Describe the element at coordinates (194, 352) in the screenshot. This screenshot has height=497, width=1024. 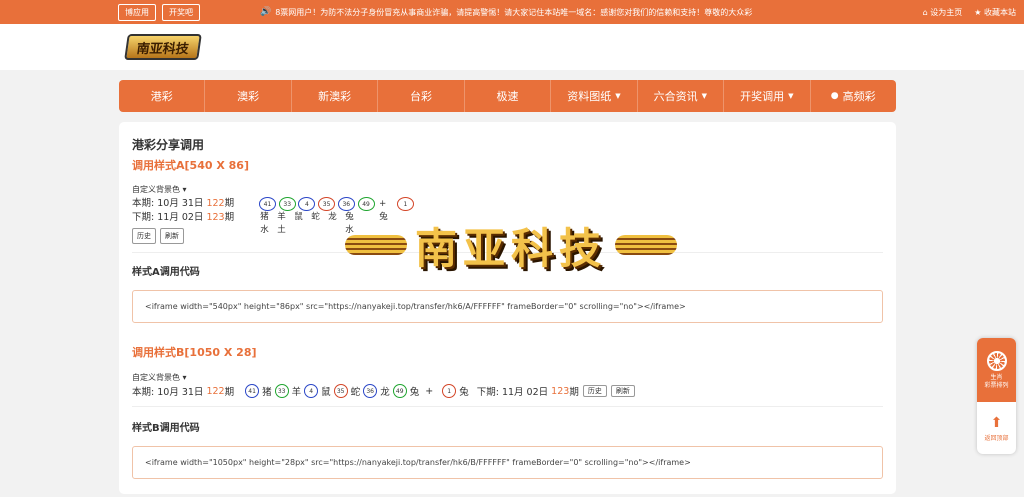
I see `style-b-heading: 调用样式B[1050 X 28]` at that location.